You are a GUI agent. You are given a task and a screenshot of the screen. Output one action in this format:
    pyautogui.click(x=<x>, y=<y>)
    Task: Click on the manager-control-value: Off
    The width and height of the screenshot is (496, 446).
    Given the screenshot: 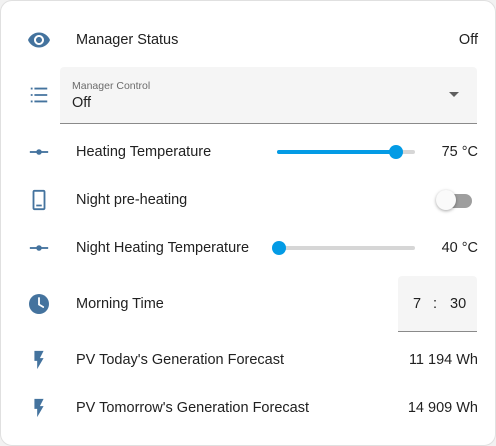 What is the action you would take?
    pyautogui.click(x=82, y=103)
    